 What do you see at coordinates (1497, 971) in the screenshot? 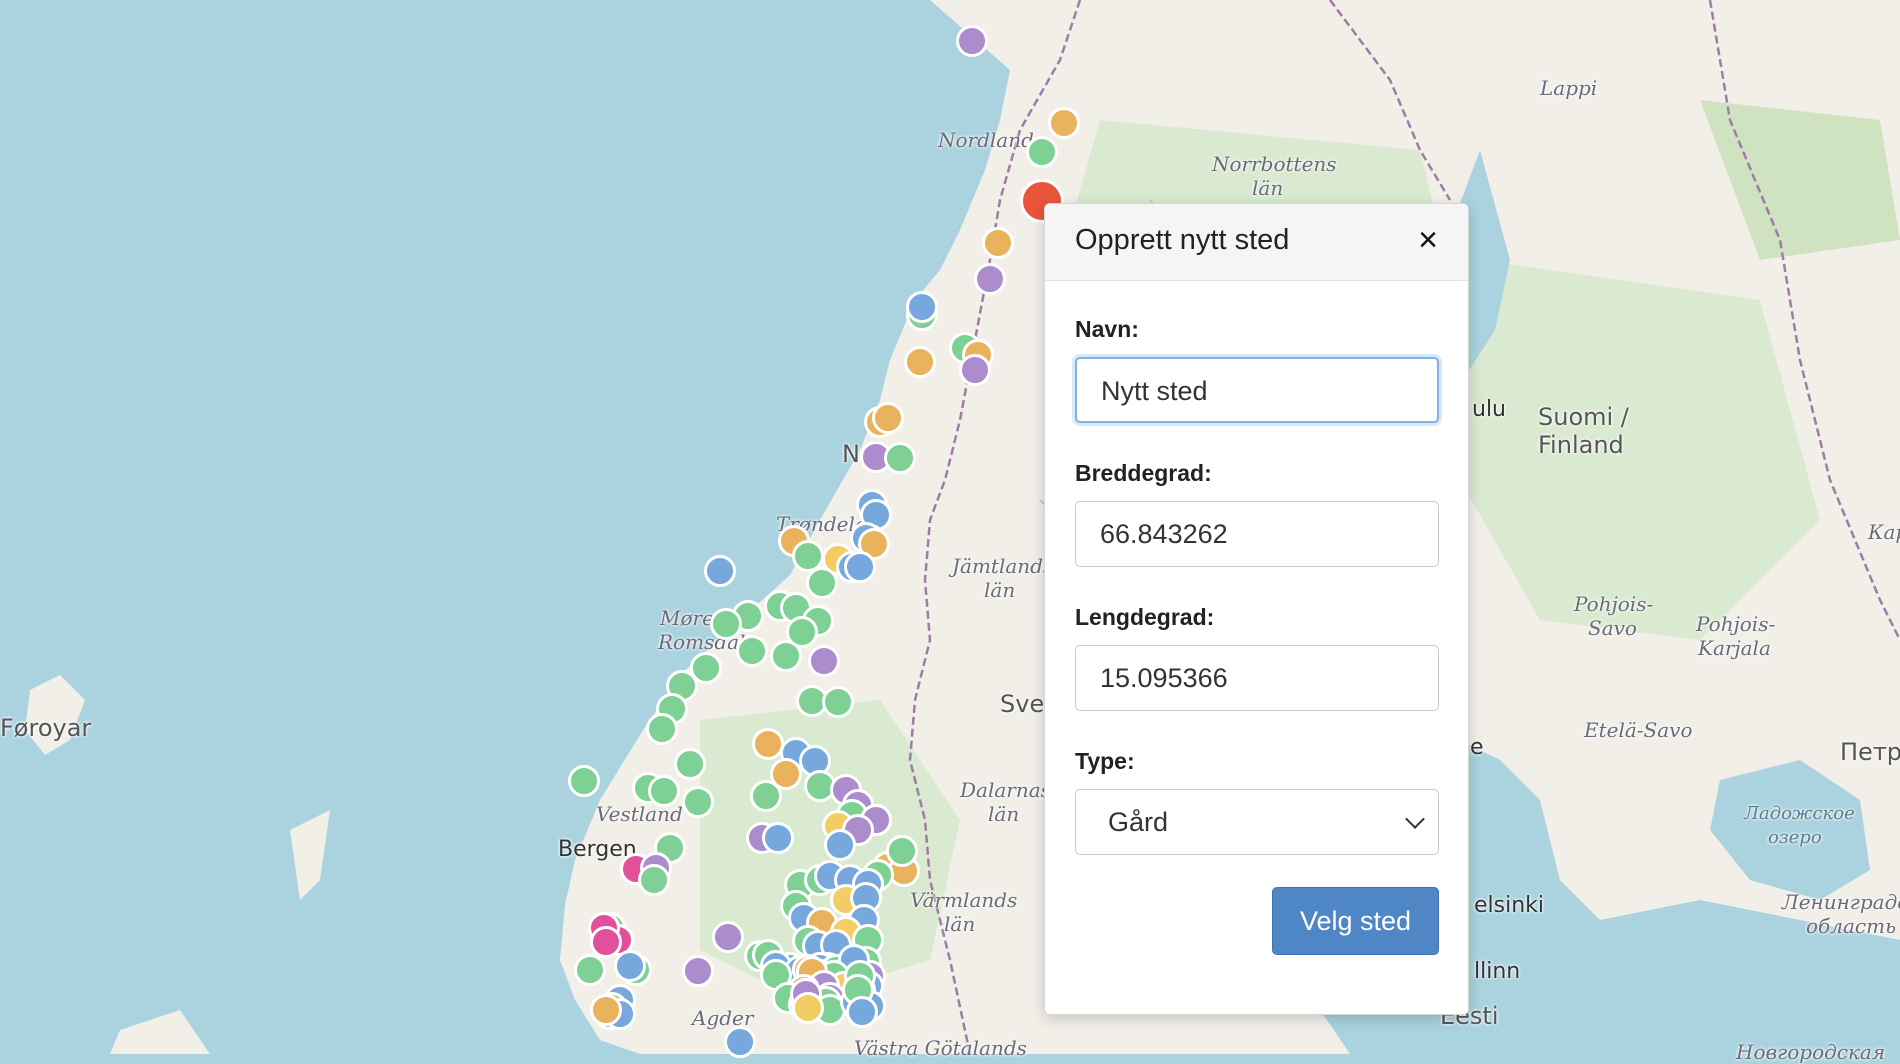
I see `label-tallinn: llinn` at bounding box center [1497, 971].